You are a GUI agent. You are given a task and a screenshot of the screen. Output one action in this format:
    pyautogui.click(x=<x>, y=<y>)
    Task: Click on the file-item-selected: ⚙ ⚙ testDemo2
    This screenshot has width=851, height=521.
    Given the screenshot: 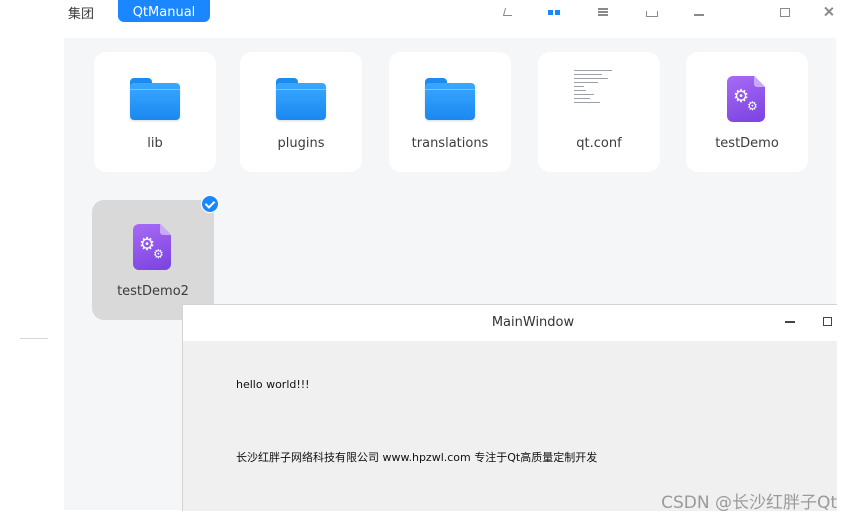 What is the action you would take?
    pyautogui.click(x=155, y=257)
    